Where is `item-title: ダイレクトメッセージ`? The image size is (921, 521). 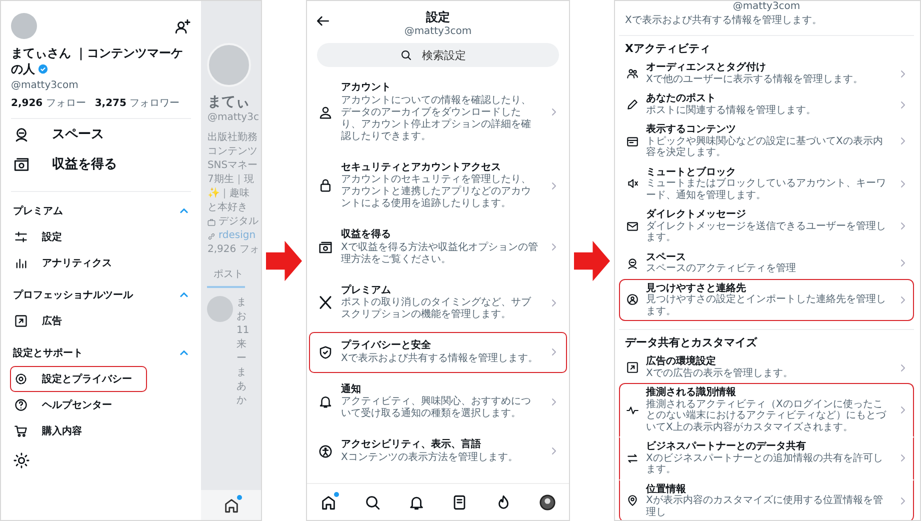
item-title: ダイレクトメッセージ is located at coordinates (696, 214).